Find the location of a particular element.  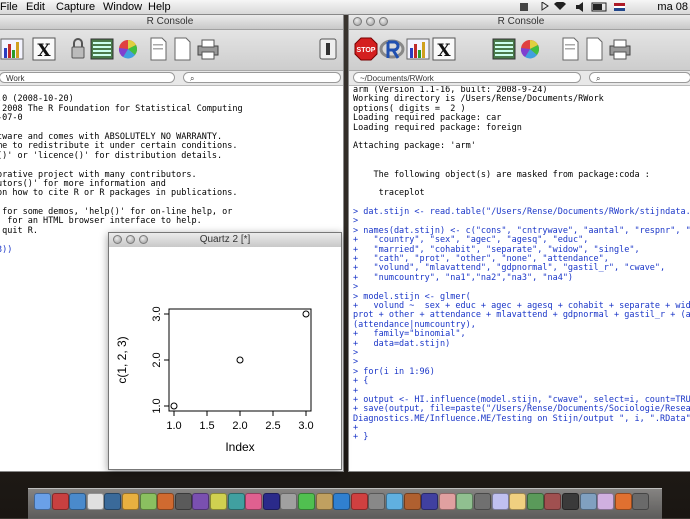

status-menu-icons is located at coordinates (585, 7).